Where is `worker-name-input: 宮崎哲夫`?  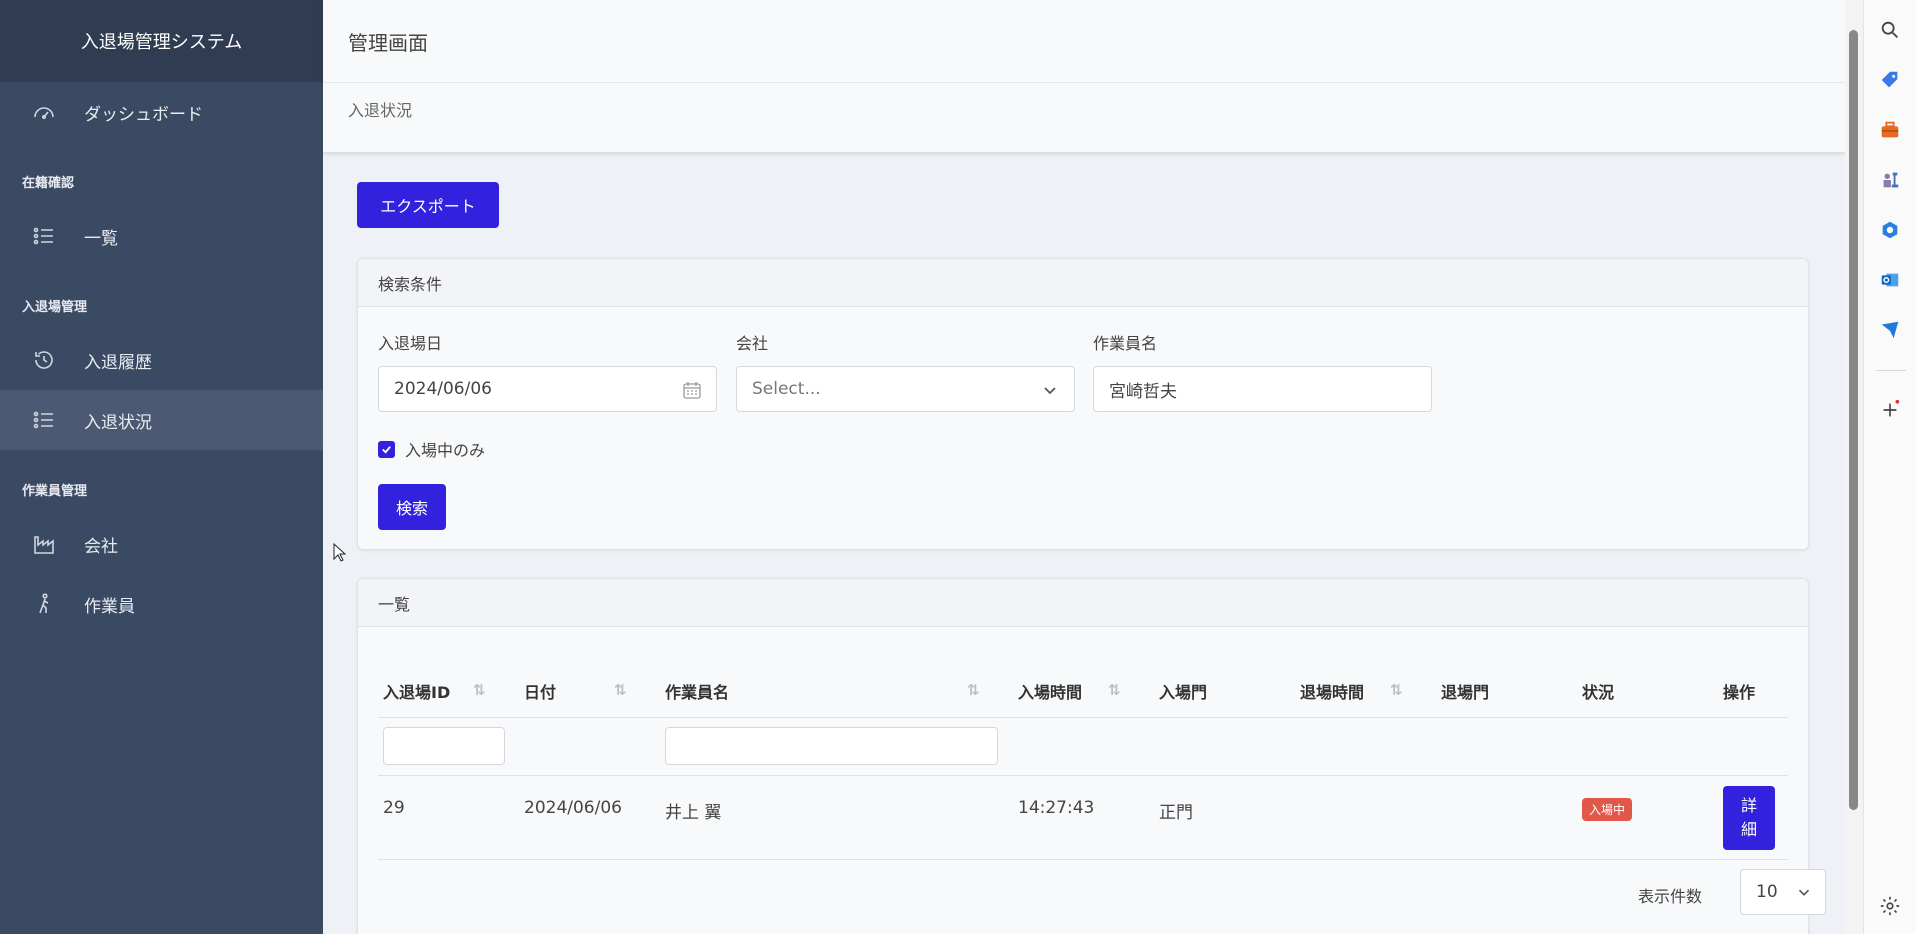
worker-name-input: 宮崎哲夫 is located at coordinates (1262, 389).